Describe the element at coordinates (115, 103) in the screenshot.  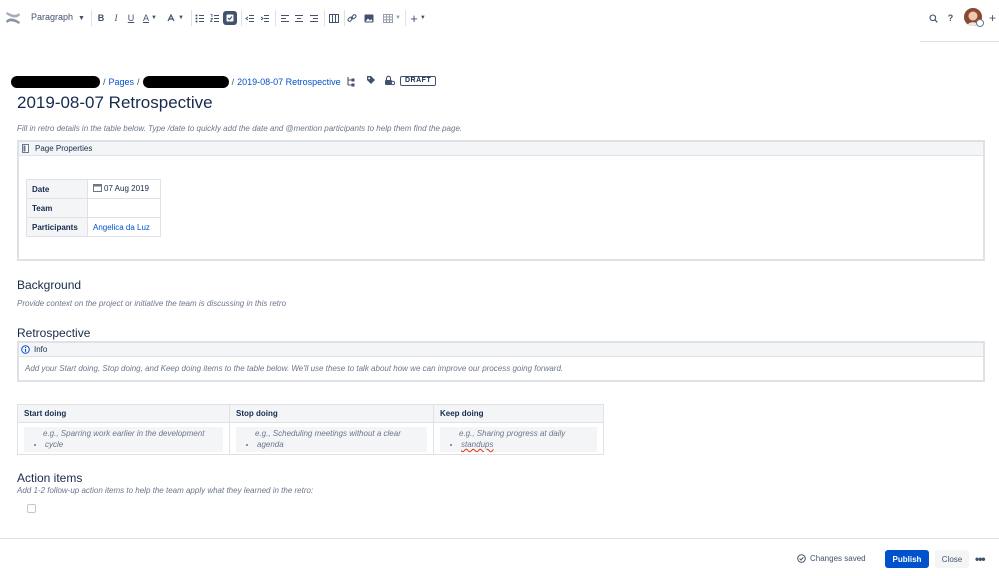
I see `page-title: 2019-08-07 Retrospective` at that location.